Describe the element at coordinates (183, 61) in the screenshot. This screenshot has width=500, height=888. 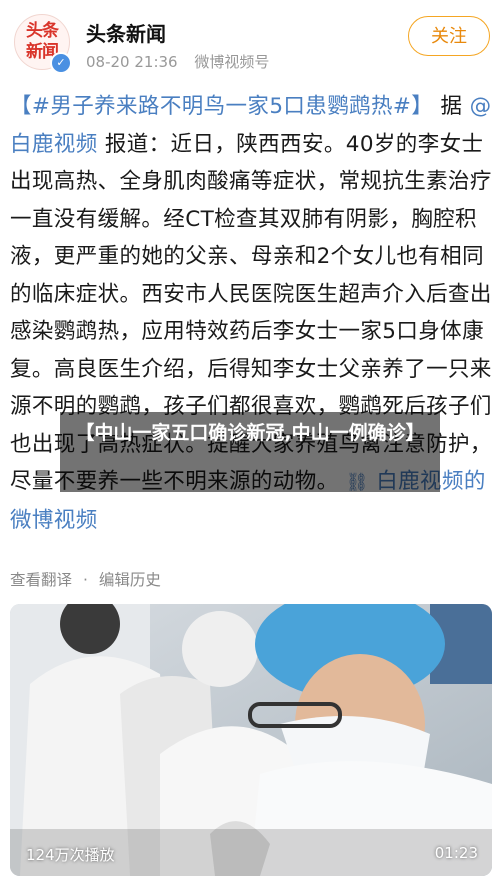
I see `post-meta: 08-20 21:36 微博视频号` at that location.